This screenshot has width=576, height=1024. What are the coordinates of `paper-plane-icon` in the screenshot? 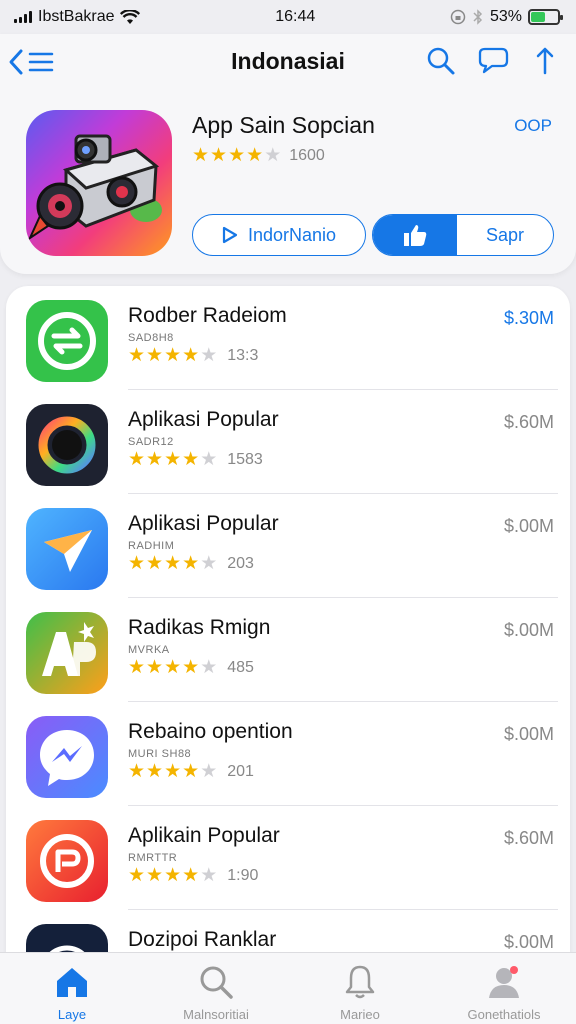 It's located at (67, 549).